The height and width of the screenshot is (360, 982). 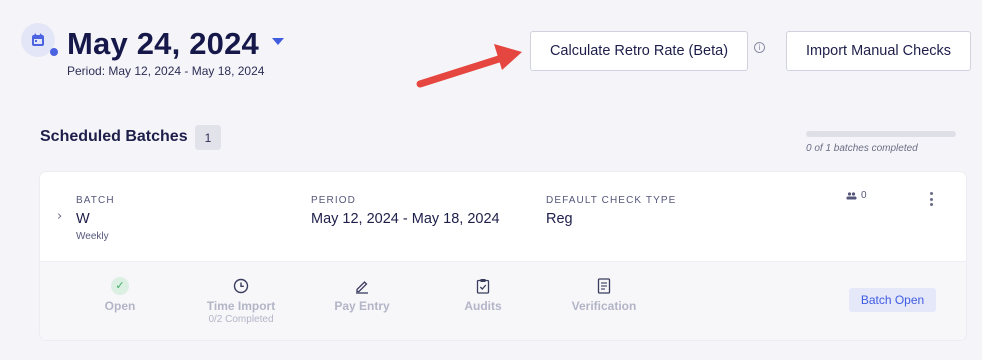 I want to click on step-sub: 0/2 Completed, so click(x=241, y=319).